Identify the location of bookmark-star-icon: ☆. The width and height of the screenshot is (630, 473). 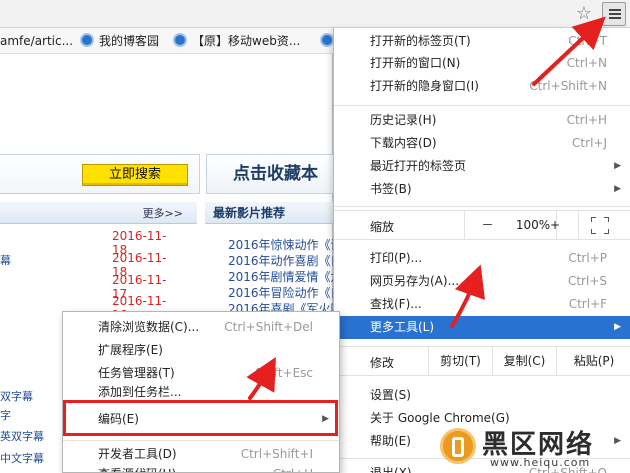
(584, 14).